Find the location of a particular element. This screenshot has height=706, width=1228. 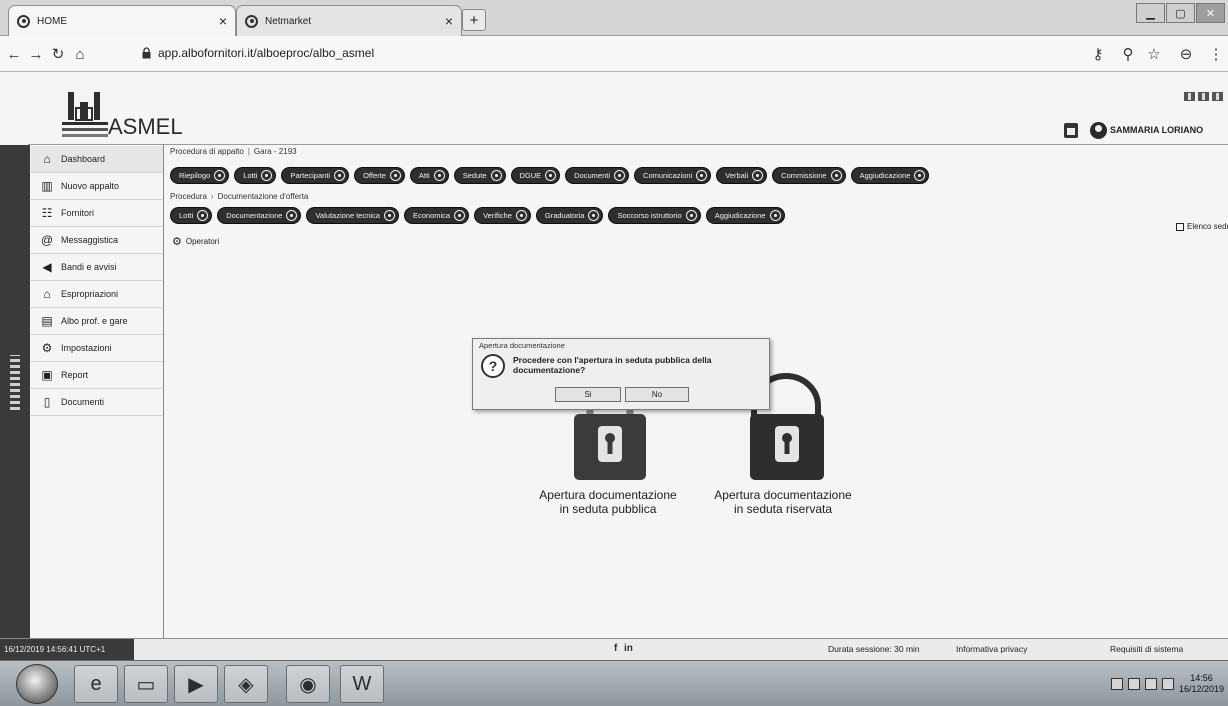

facebook-icon: f is located at coordinates (615, 648).